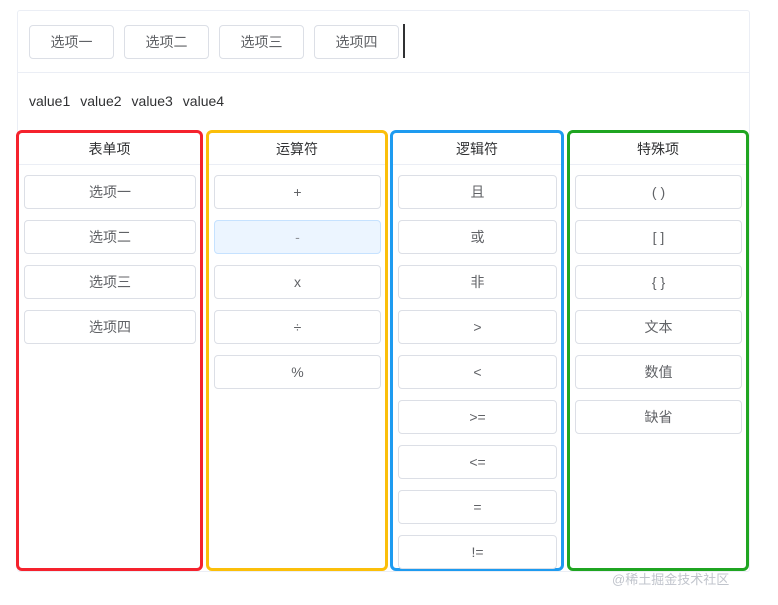 The height and width of the screenshot is (605, 778). Describe the element at coordinates (477, 417) in the screenshot. I see `logic-gte-button: >=` at that location.